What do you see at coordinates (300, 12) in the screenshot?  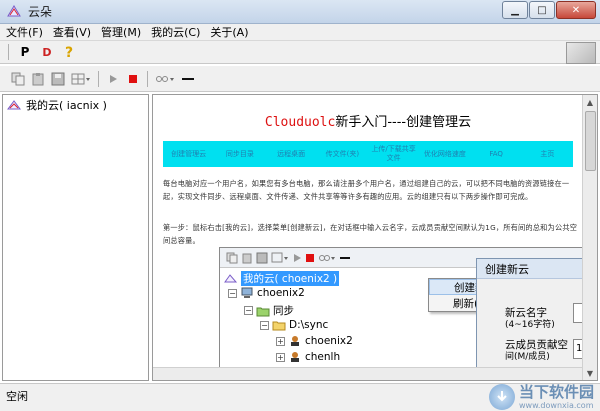 I see `title-bar: 云朵 ▁ □ ✕` at bounding box center [300, 12].